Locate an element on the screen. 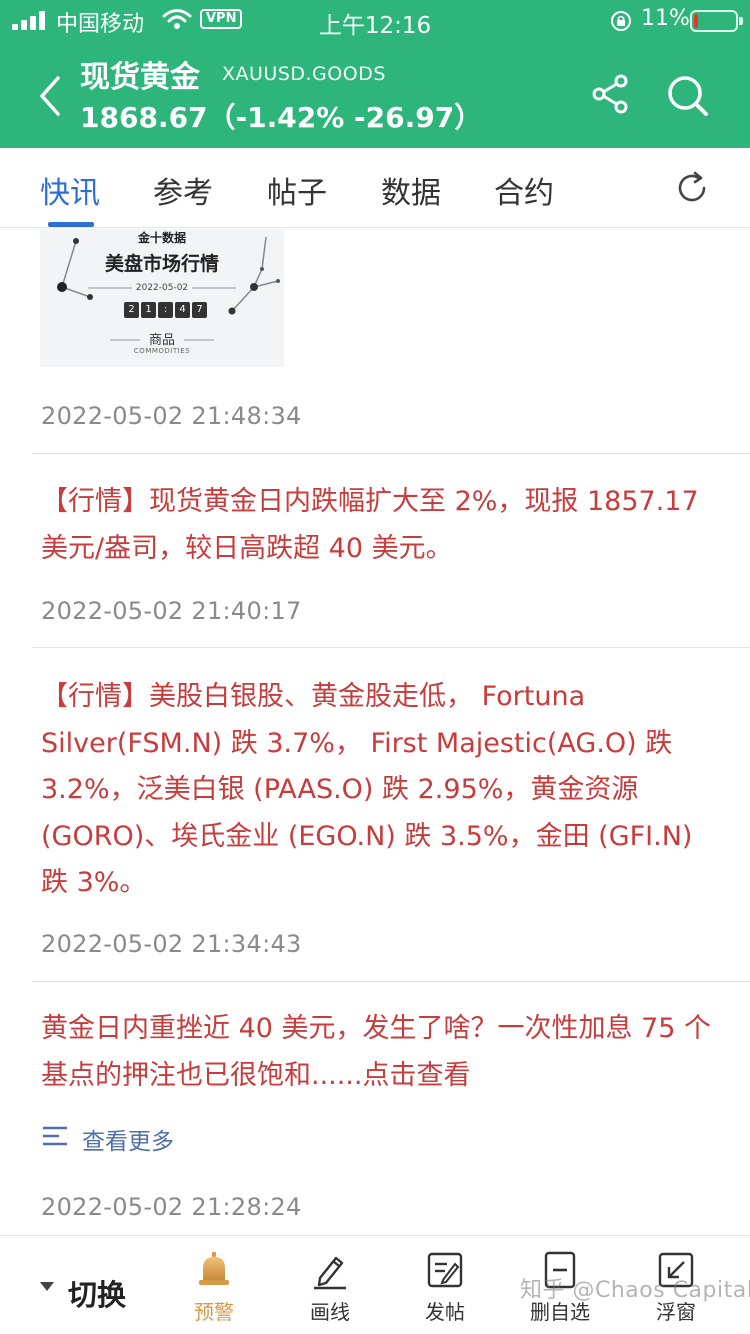  symbol-code: XAUUSD.GOODS is located at coordinates (304, 74).